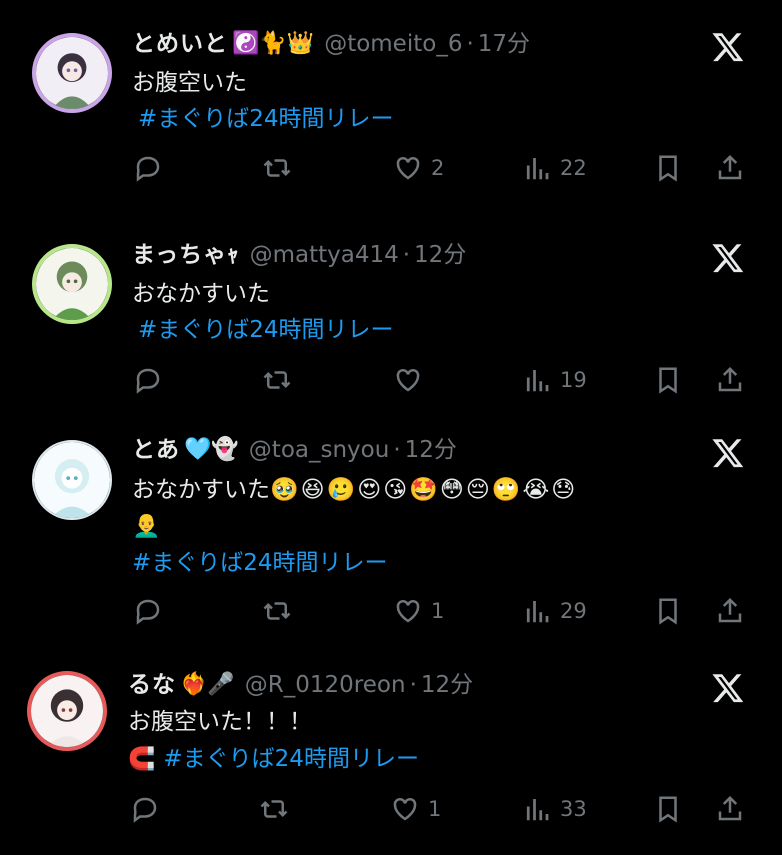 Image resolution: width=782 pixels, height=855 pixels. Describe the element at coordinates (573, 380) in the screenshot. I see `views-count: 19` at that location.